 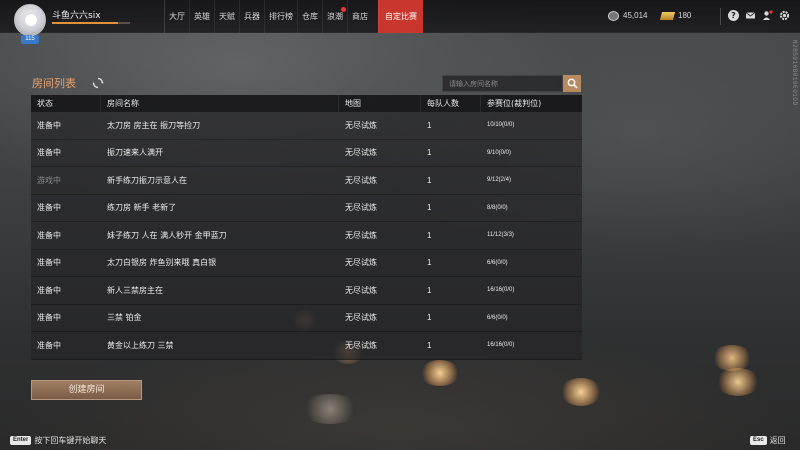 What do you see at coordinates (758, 440) in the screenshot?
I see `esc-key-badge: Esc` at bounding box center [758, 440].